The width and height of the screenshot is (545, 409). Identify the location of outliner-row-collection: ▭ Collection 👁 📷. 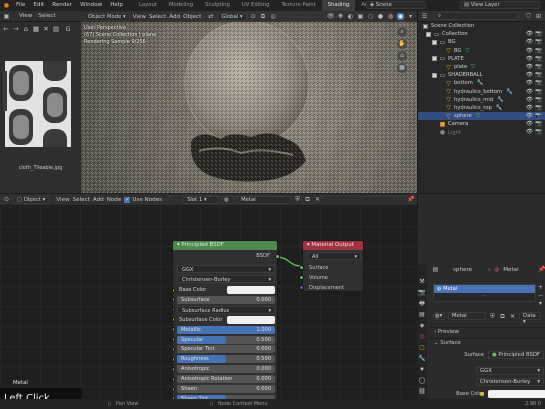
(481, 34).